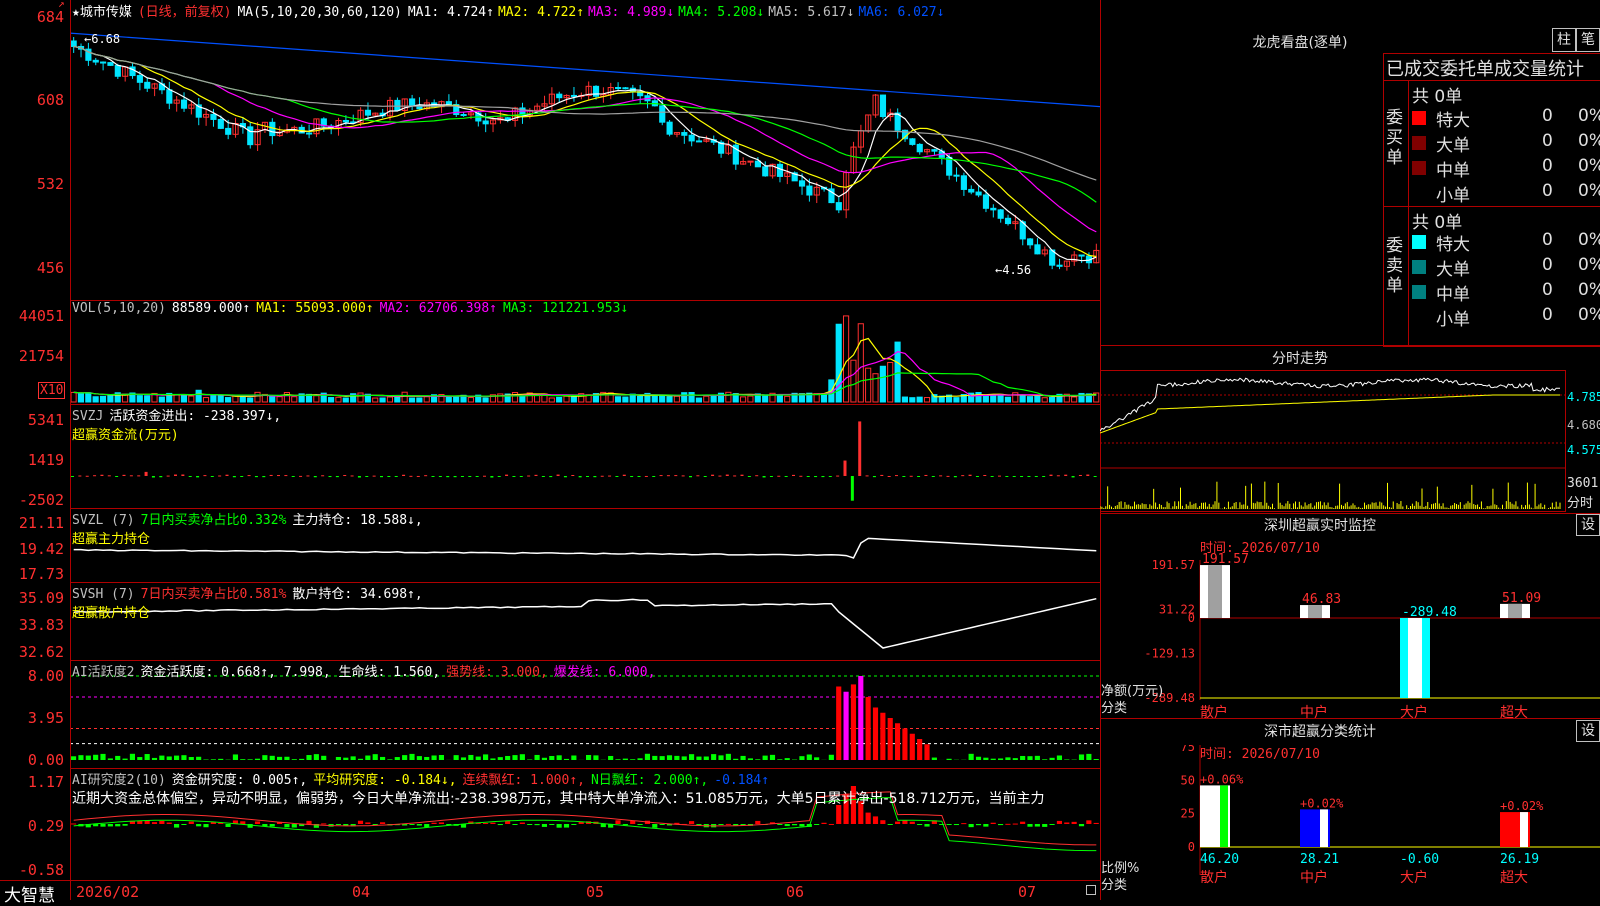 The image size is (1600, 906). I want to click on monitor-bar-label: 46.83, so click(1321, 599).